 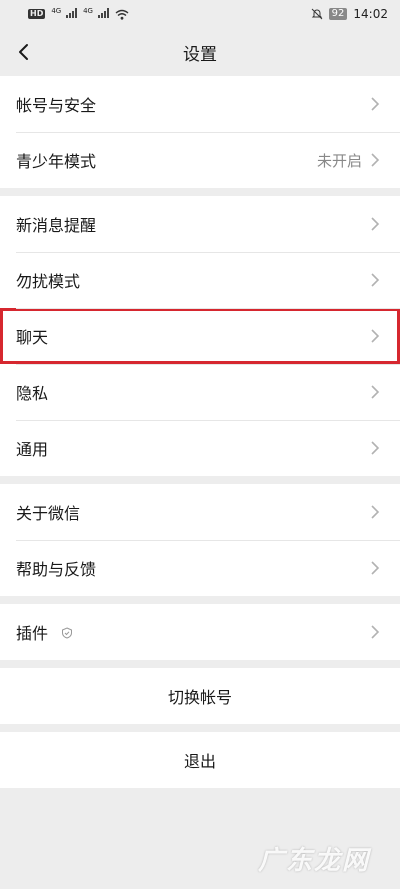 I want to click on hd-badge: HD, so click(x=37, y=14).